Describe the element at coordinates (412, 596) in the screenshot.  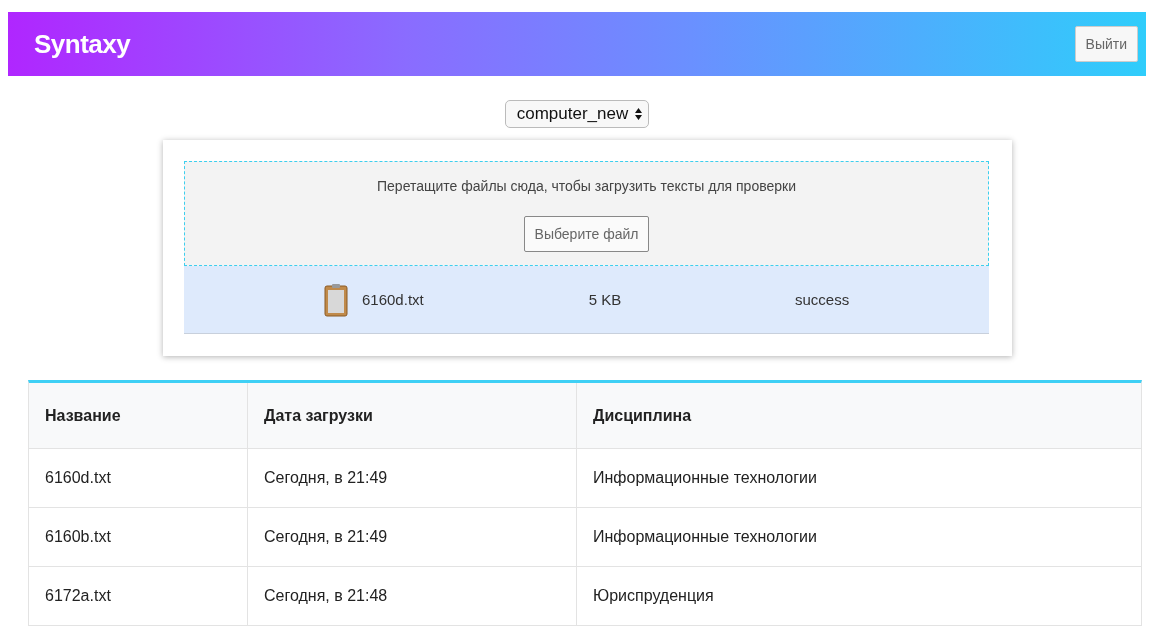
I see `table-cell: Сегодня, в 21:48` at that location.